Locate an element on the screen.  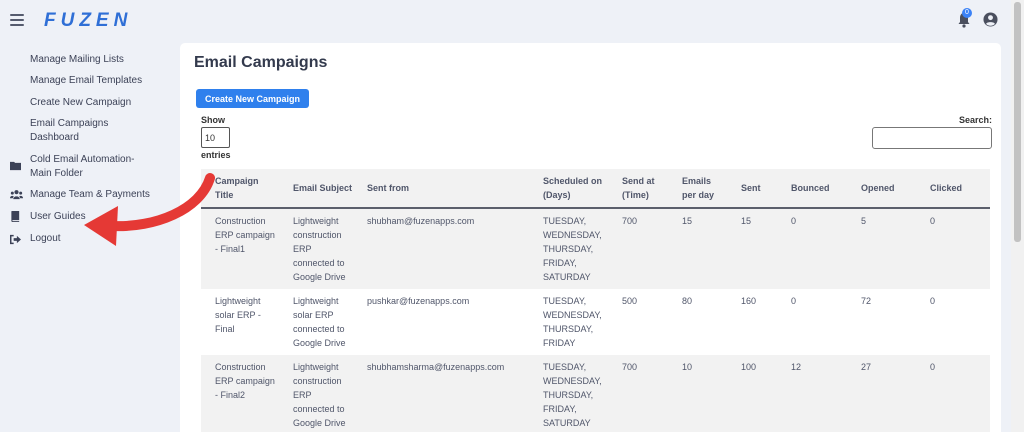
column-header-opened: Opened is located at coordinates (881, 189).